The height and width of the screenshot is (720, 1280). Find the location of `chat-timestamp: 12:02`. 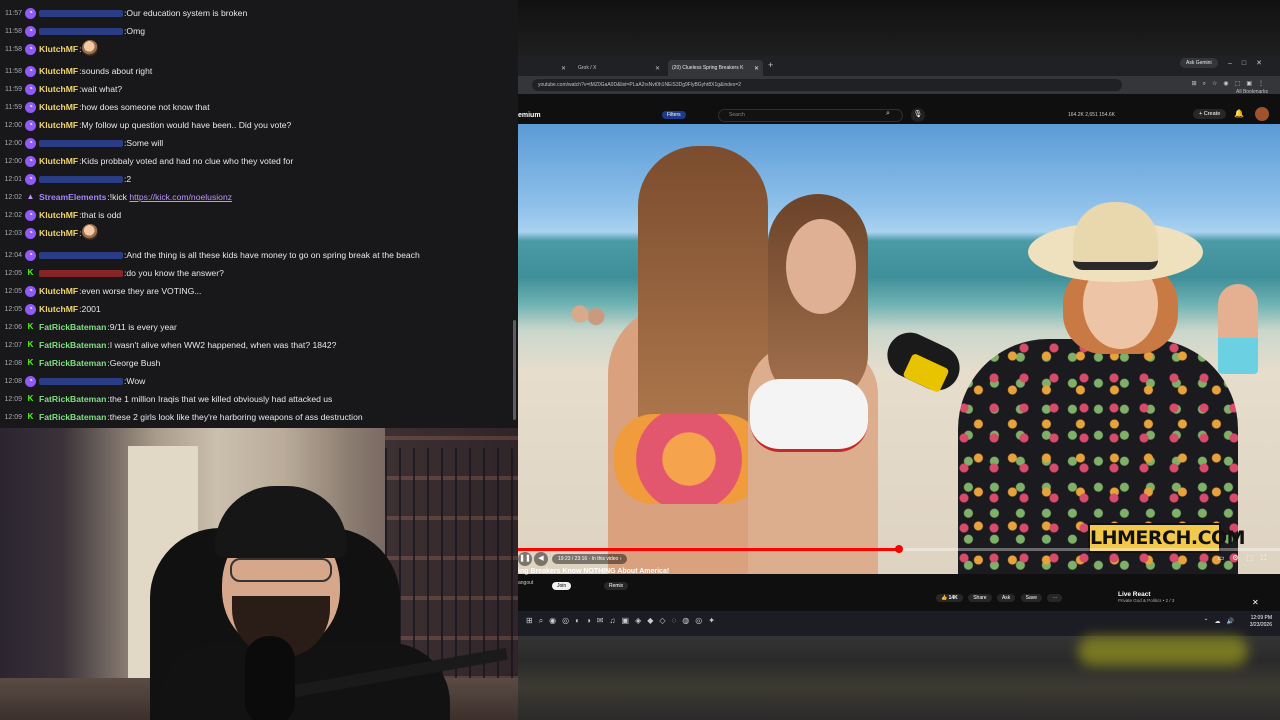

chat-timestamp: 12:02 is located at coordinates (13, 197).